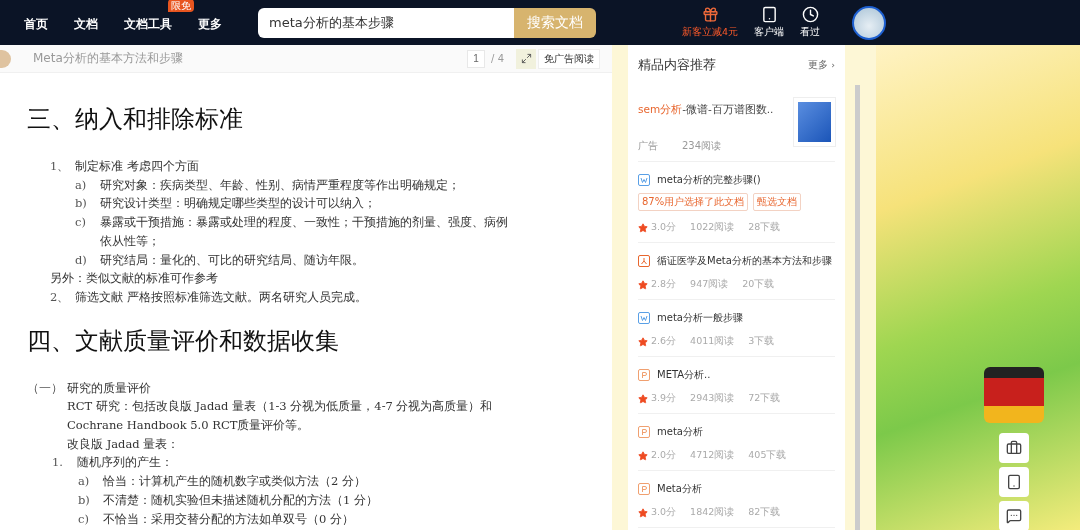 The height and width of the screenshot is (530, 1080). I want to click on list-item-text: 随机序列的产生：, so click(125, 463).